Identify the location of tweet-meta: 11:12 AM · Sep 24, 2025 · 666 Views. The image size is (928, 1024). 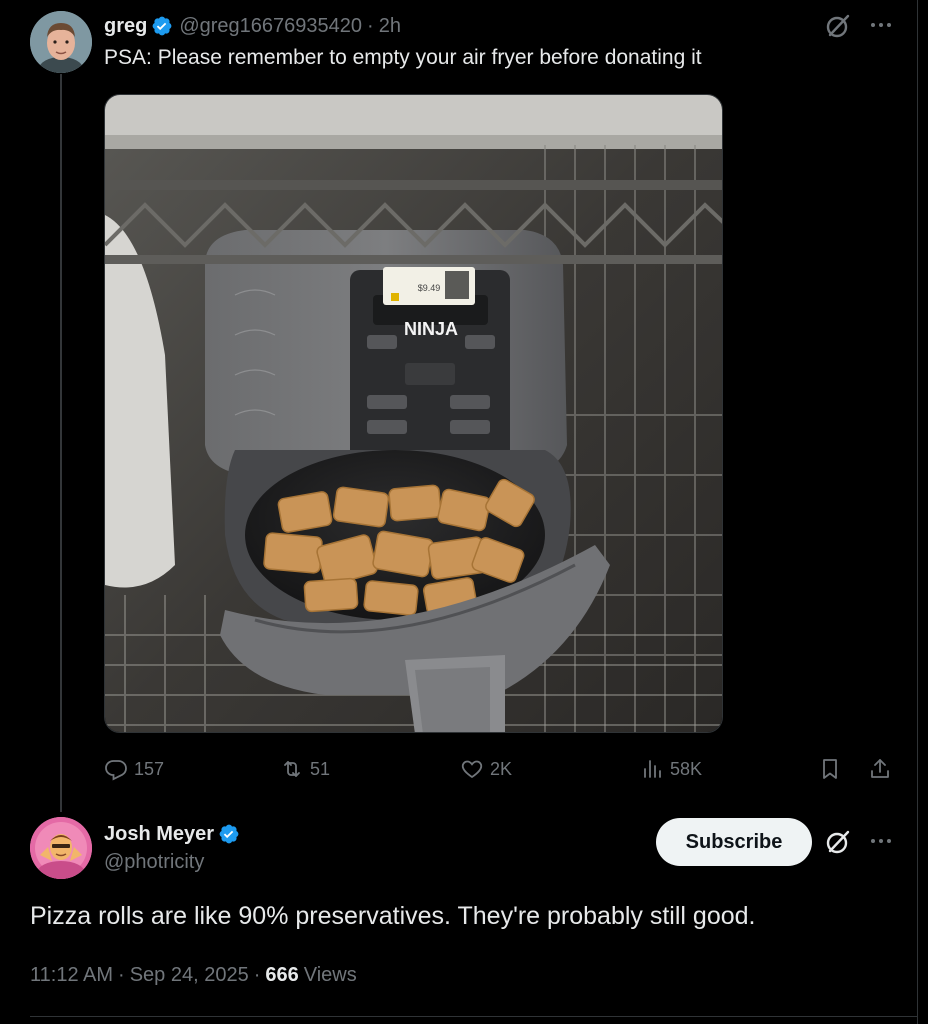
(193, 975).